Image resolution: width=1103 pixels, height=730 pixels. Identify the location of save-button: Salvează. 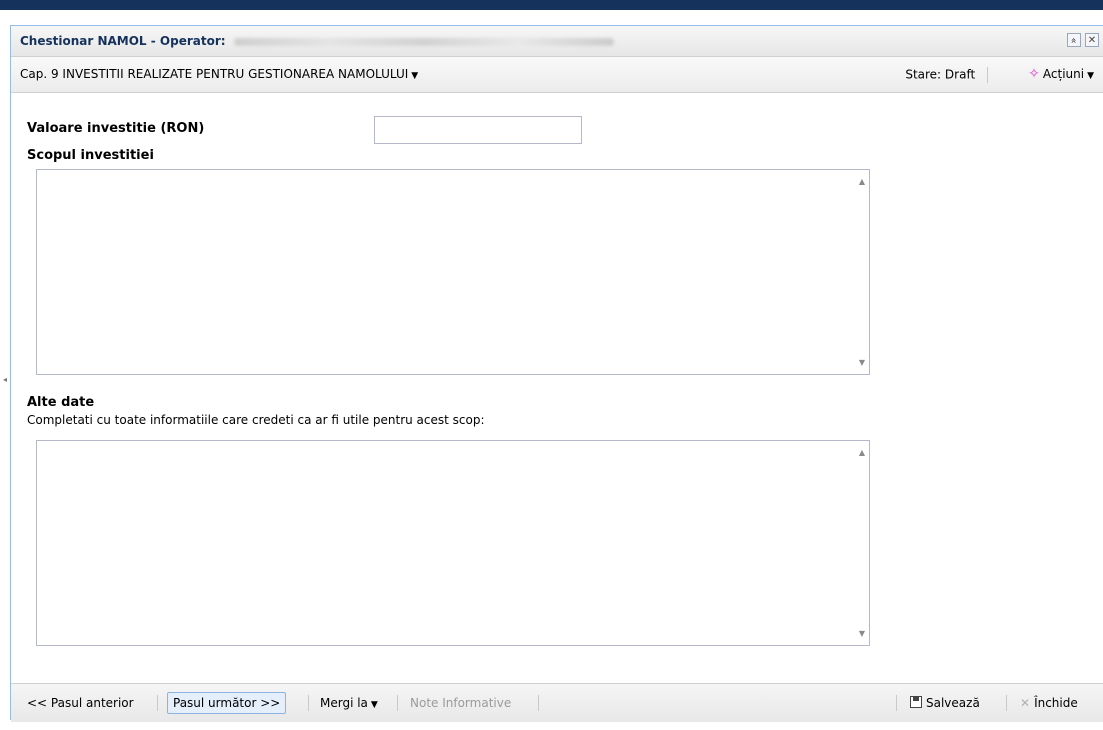
(945, 703).